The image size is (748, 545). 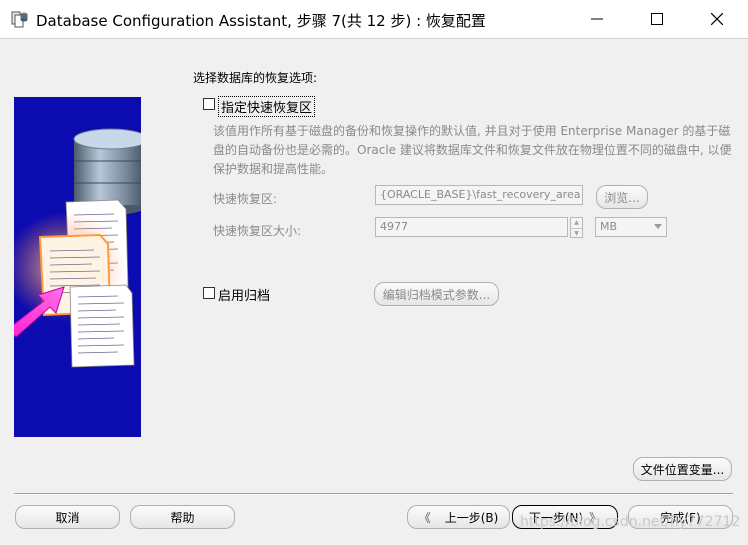 I want to click on recovery-size-spinner: ▲ ▼, so click(x=576, y=227).